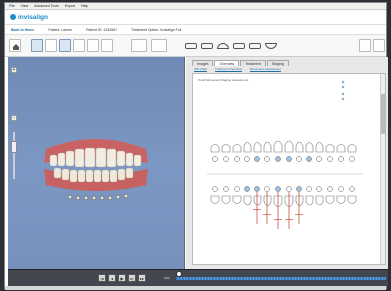 Image resolution: width=391 pixels, height=291 pixels. What do you see at coordinates (139, 45) in the screenshot?
I see `upper-arch-dropdown` at bounding box center [139, 45].